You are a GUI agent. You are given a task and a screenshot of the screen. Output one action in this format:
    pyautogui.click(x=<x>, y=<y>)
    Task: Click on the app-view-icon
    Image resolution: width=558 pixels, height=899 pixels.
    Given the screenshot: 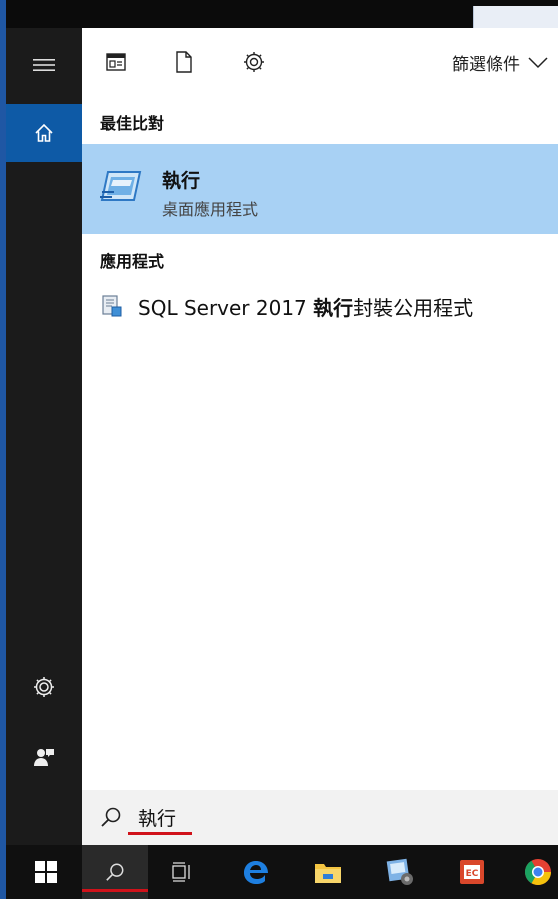 What is the action you would take?
    pyautogui.click(x=116, y=62)
    